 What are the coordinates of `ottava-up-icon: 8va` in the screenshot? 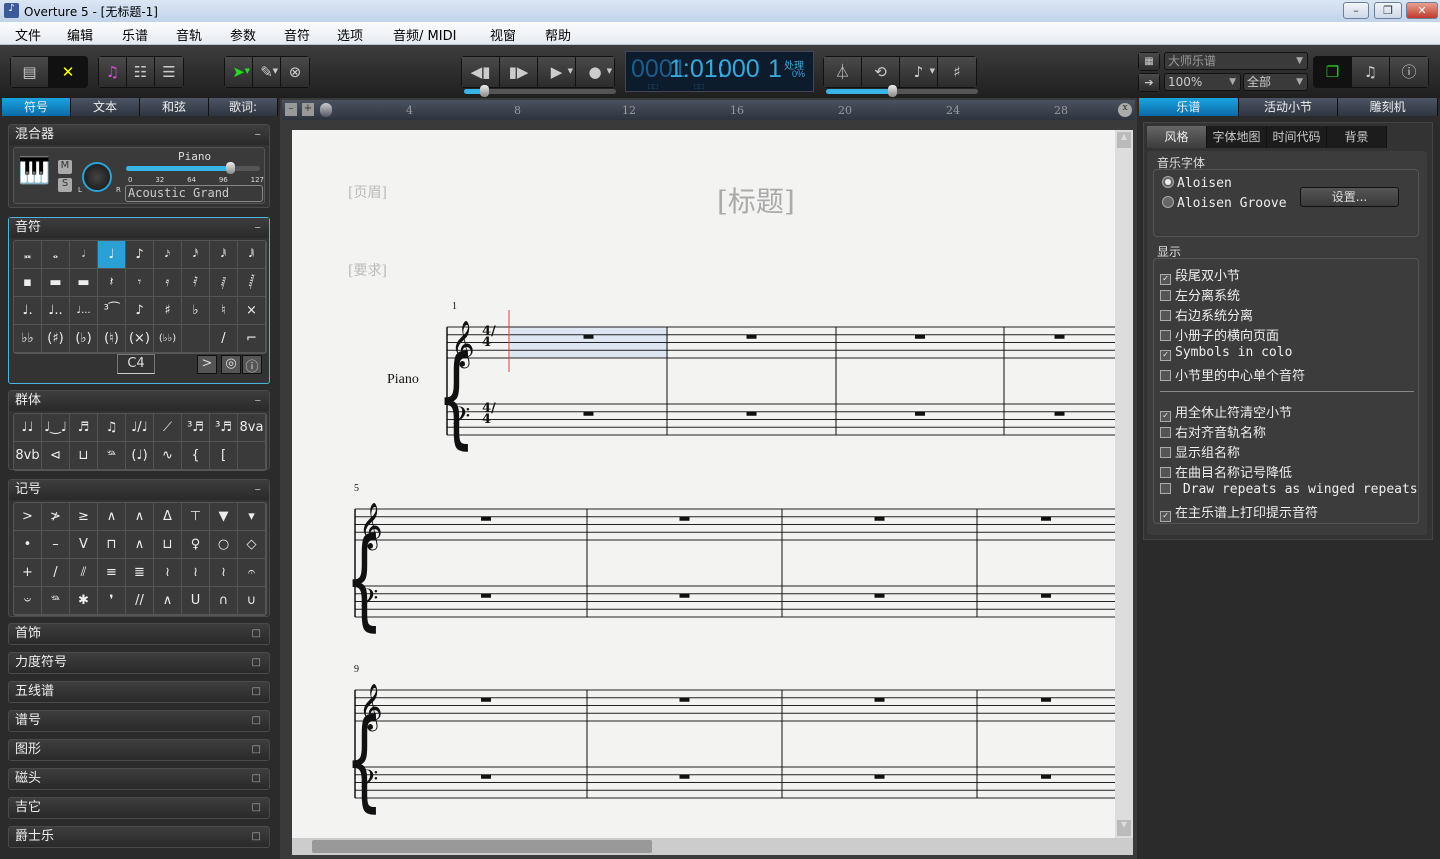 It's located at (252, 428).